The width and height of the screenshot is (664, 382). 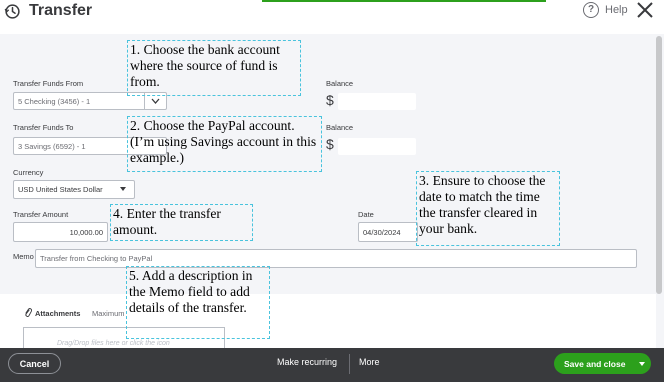 What do you see at coordinates (332, 17) in the screenshot?
I see `title-bar` at bounding box center [332, 17].